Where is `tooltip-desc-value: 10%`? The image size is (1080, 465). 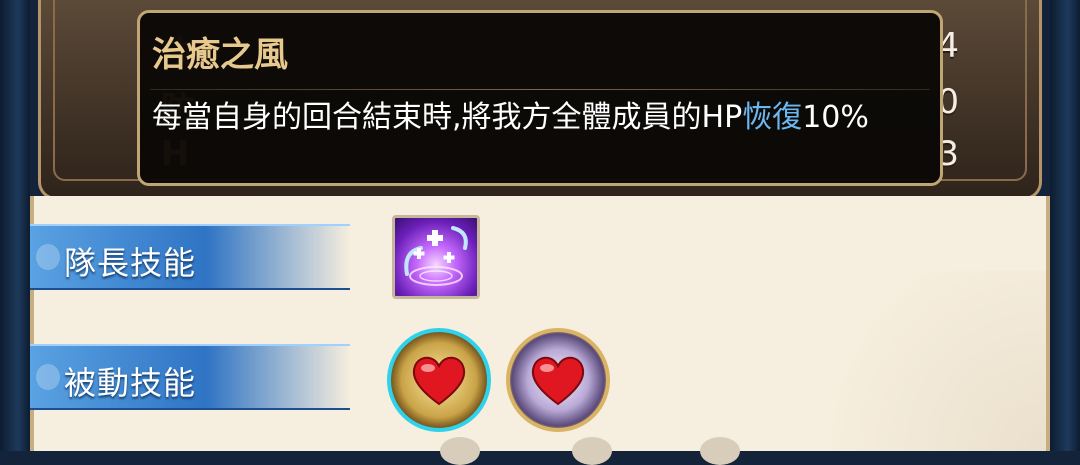
tooltip-desc-value: 10% is located at coordinates (835, 117).